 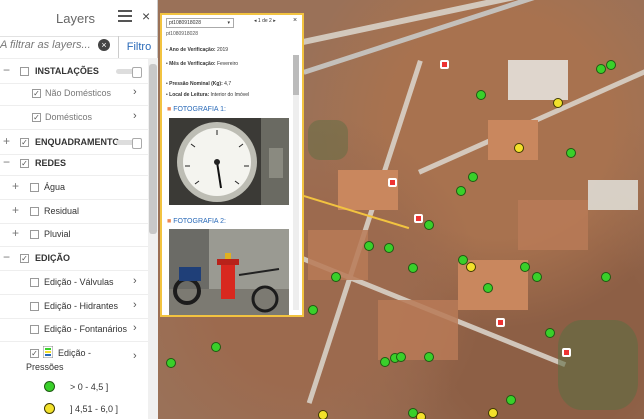 I want to click on panel-header: Layers ×, so click(x=78, y=18).